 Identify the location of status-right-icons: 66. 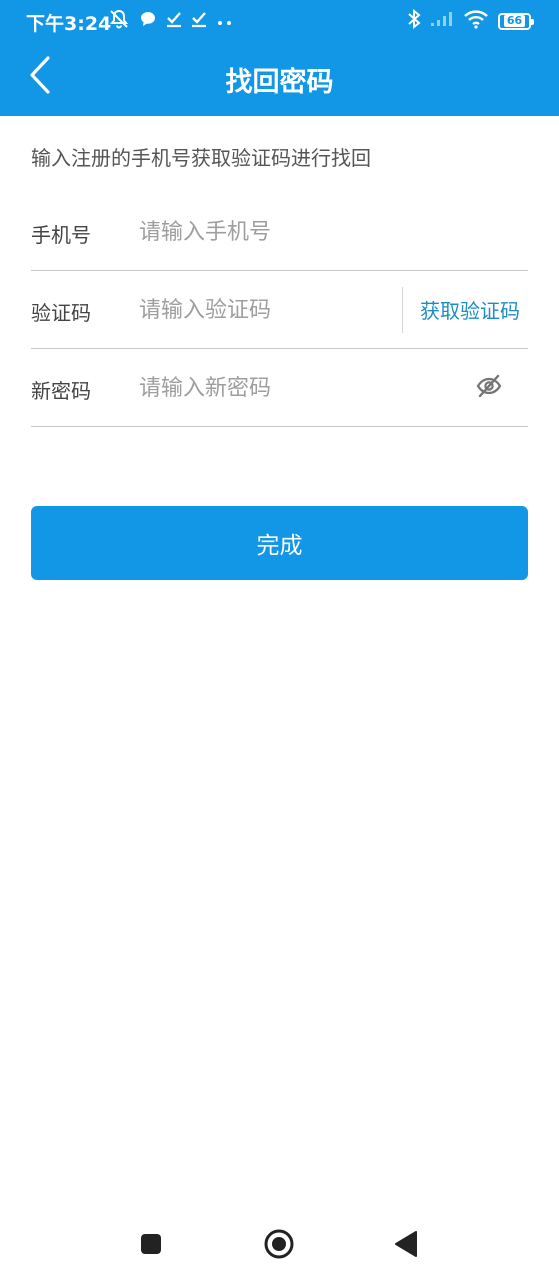
(470, 20).